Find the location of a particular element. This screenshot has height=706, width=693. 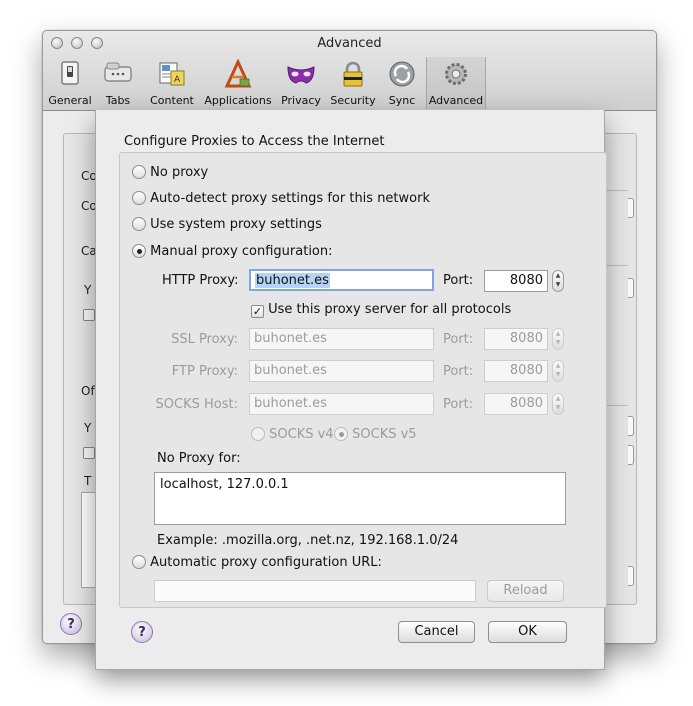

cancel-button: Cancel is located at coordinates (436, 632).